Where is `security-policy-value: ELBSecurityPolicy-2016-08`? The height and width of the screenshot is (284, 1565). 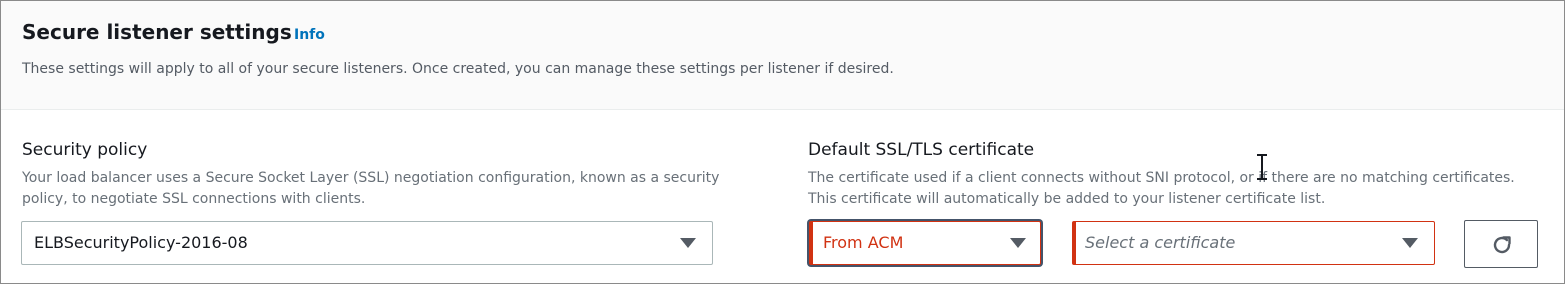
security-policy-value: ELBSecurityPolicy-2016-08 is located at coordinates (141, 242).